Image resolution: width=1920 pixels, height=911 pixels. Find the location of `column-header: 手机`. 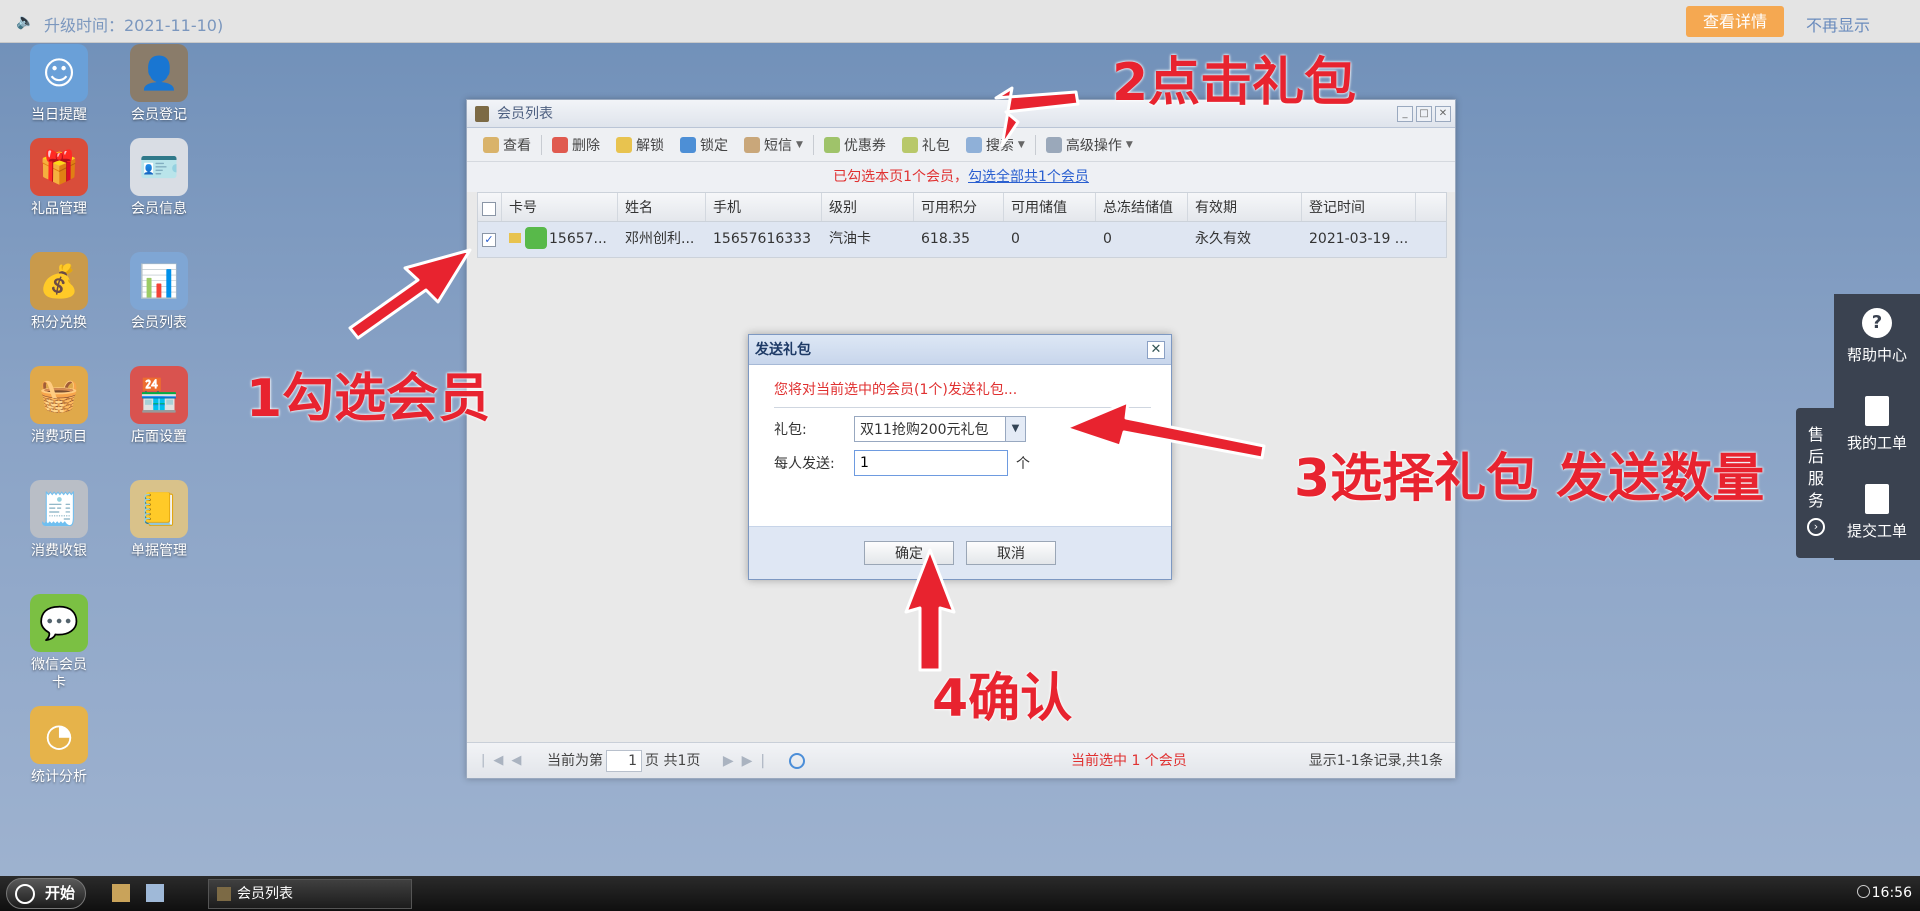

column-header: 手机 is located at coordinates (764, 207).